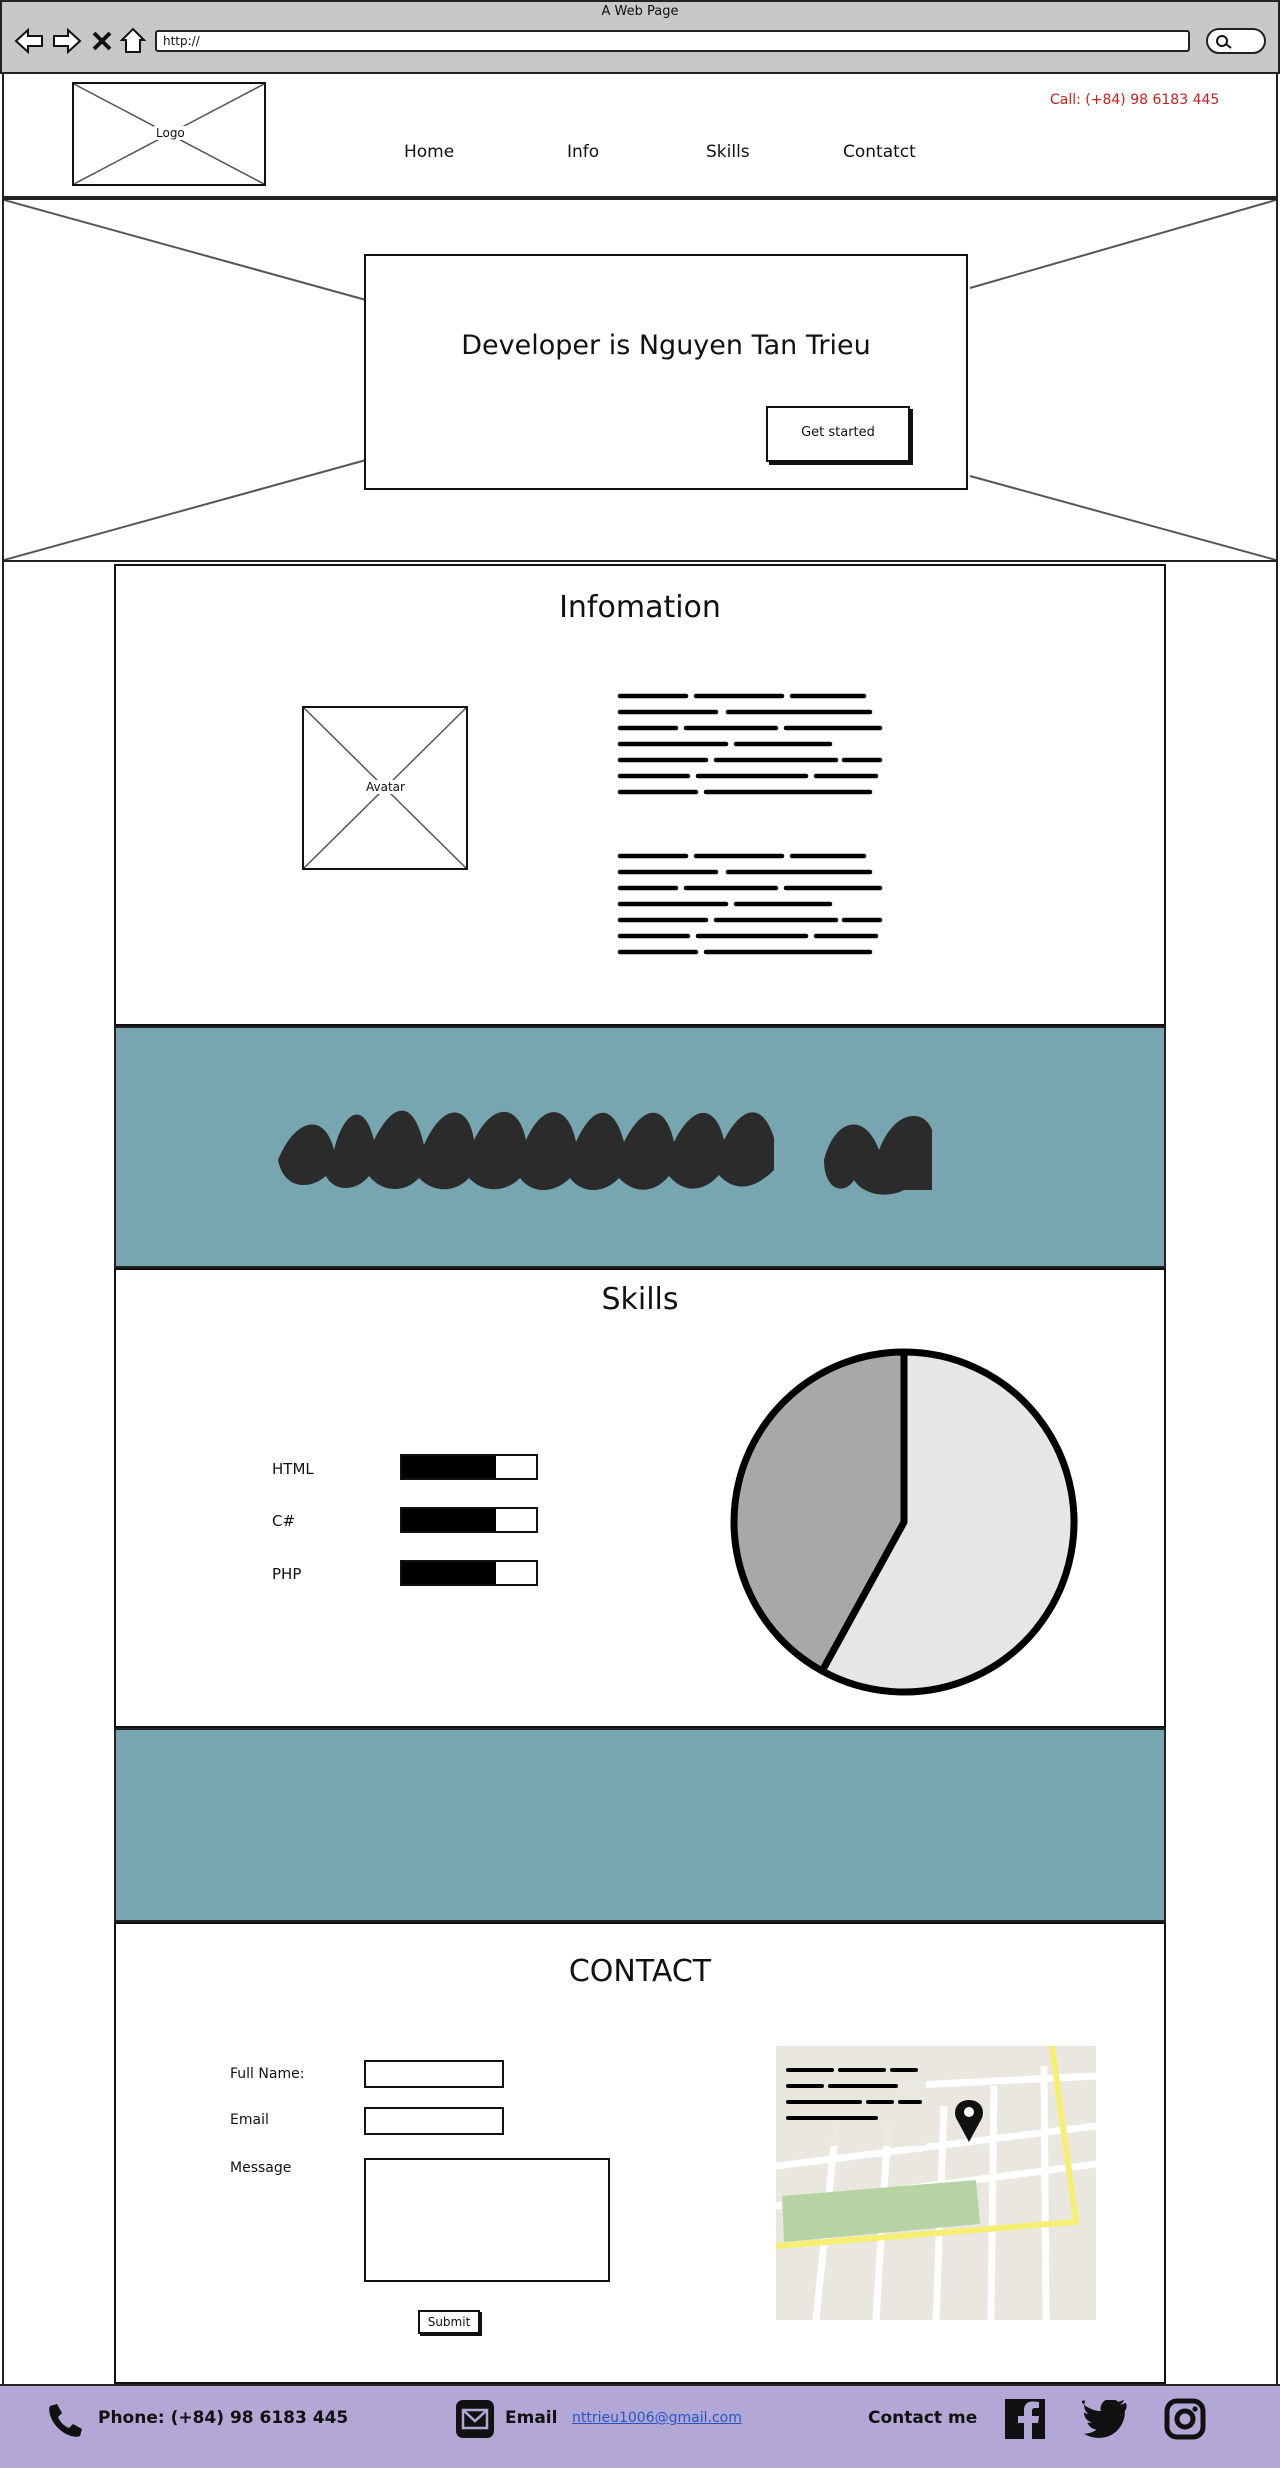 Image resolution: width=1280 pixels, height=2468 pixels. Describe the element at coordinates (1185, 2419) in the screenshot. I see `instagram-icon` at that location.